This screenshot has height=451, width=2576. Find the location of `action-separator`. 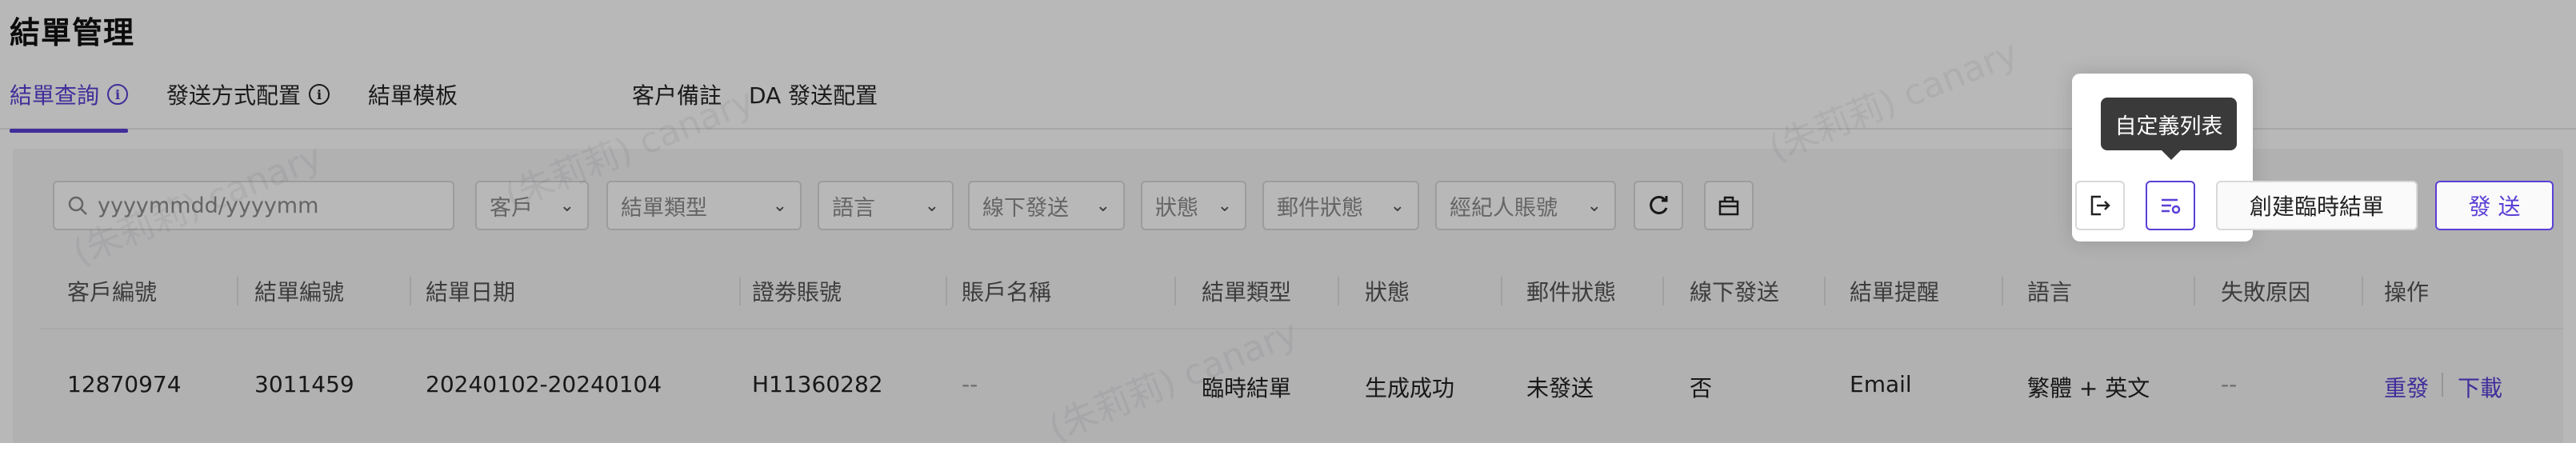

action-separator is located at coordinates (2442, 385).